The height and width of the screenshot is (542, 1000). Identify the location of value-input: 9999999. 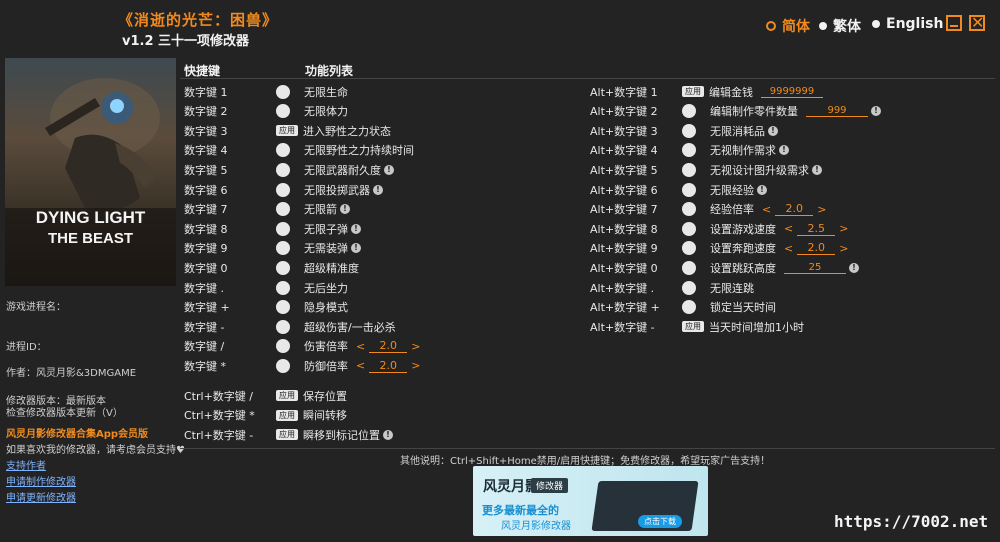
(792, 92).